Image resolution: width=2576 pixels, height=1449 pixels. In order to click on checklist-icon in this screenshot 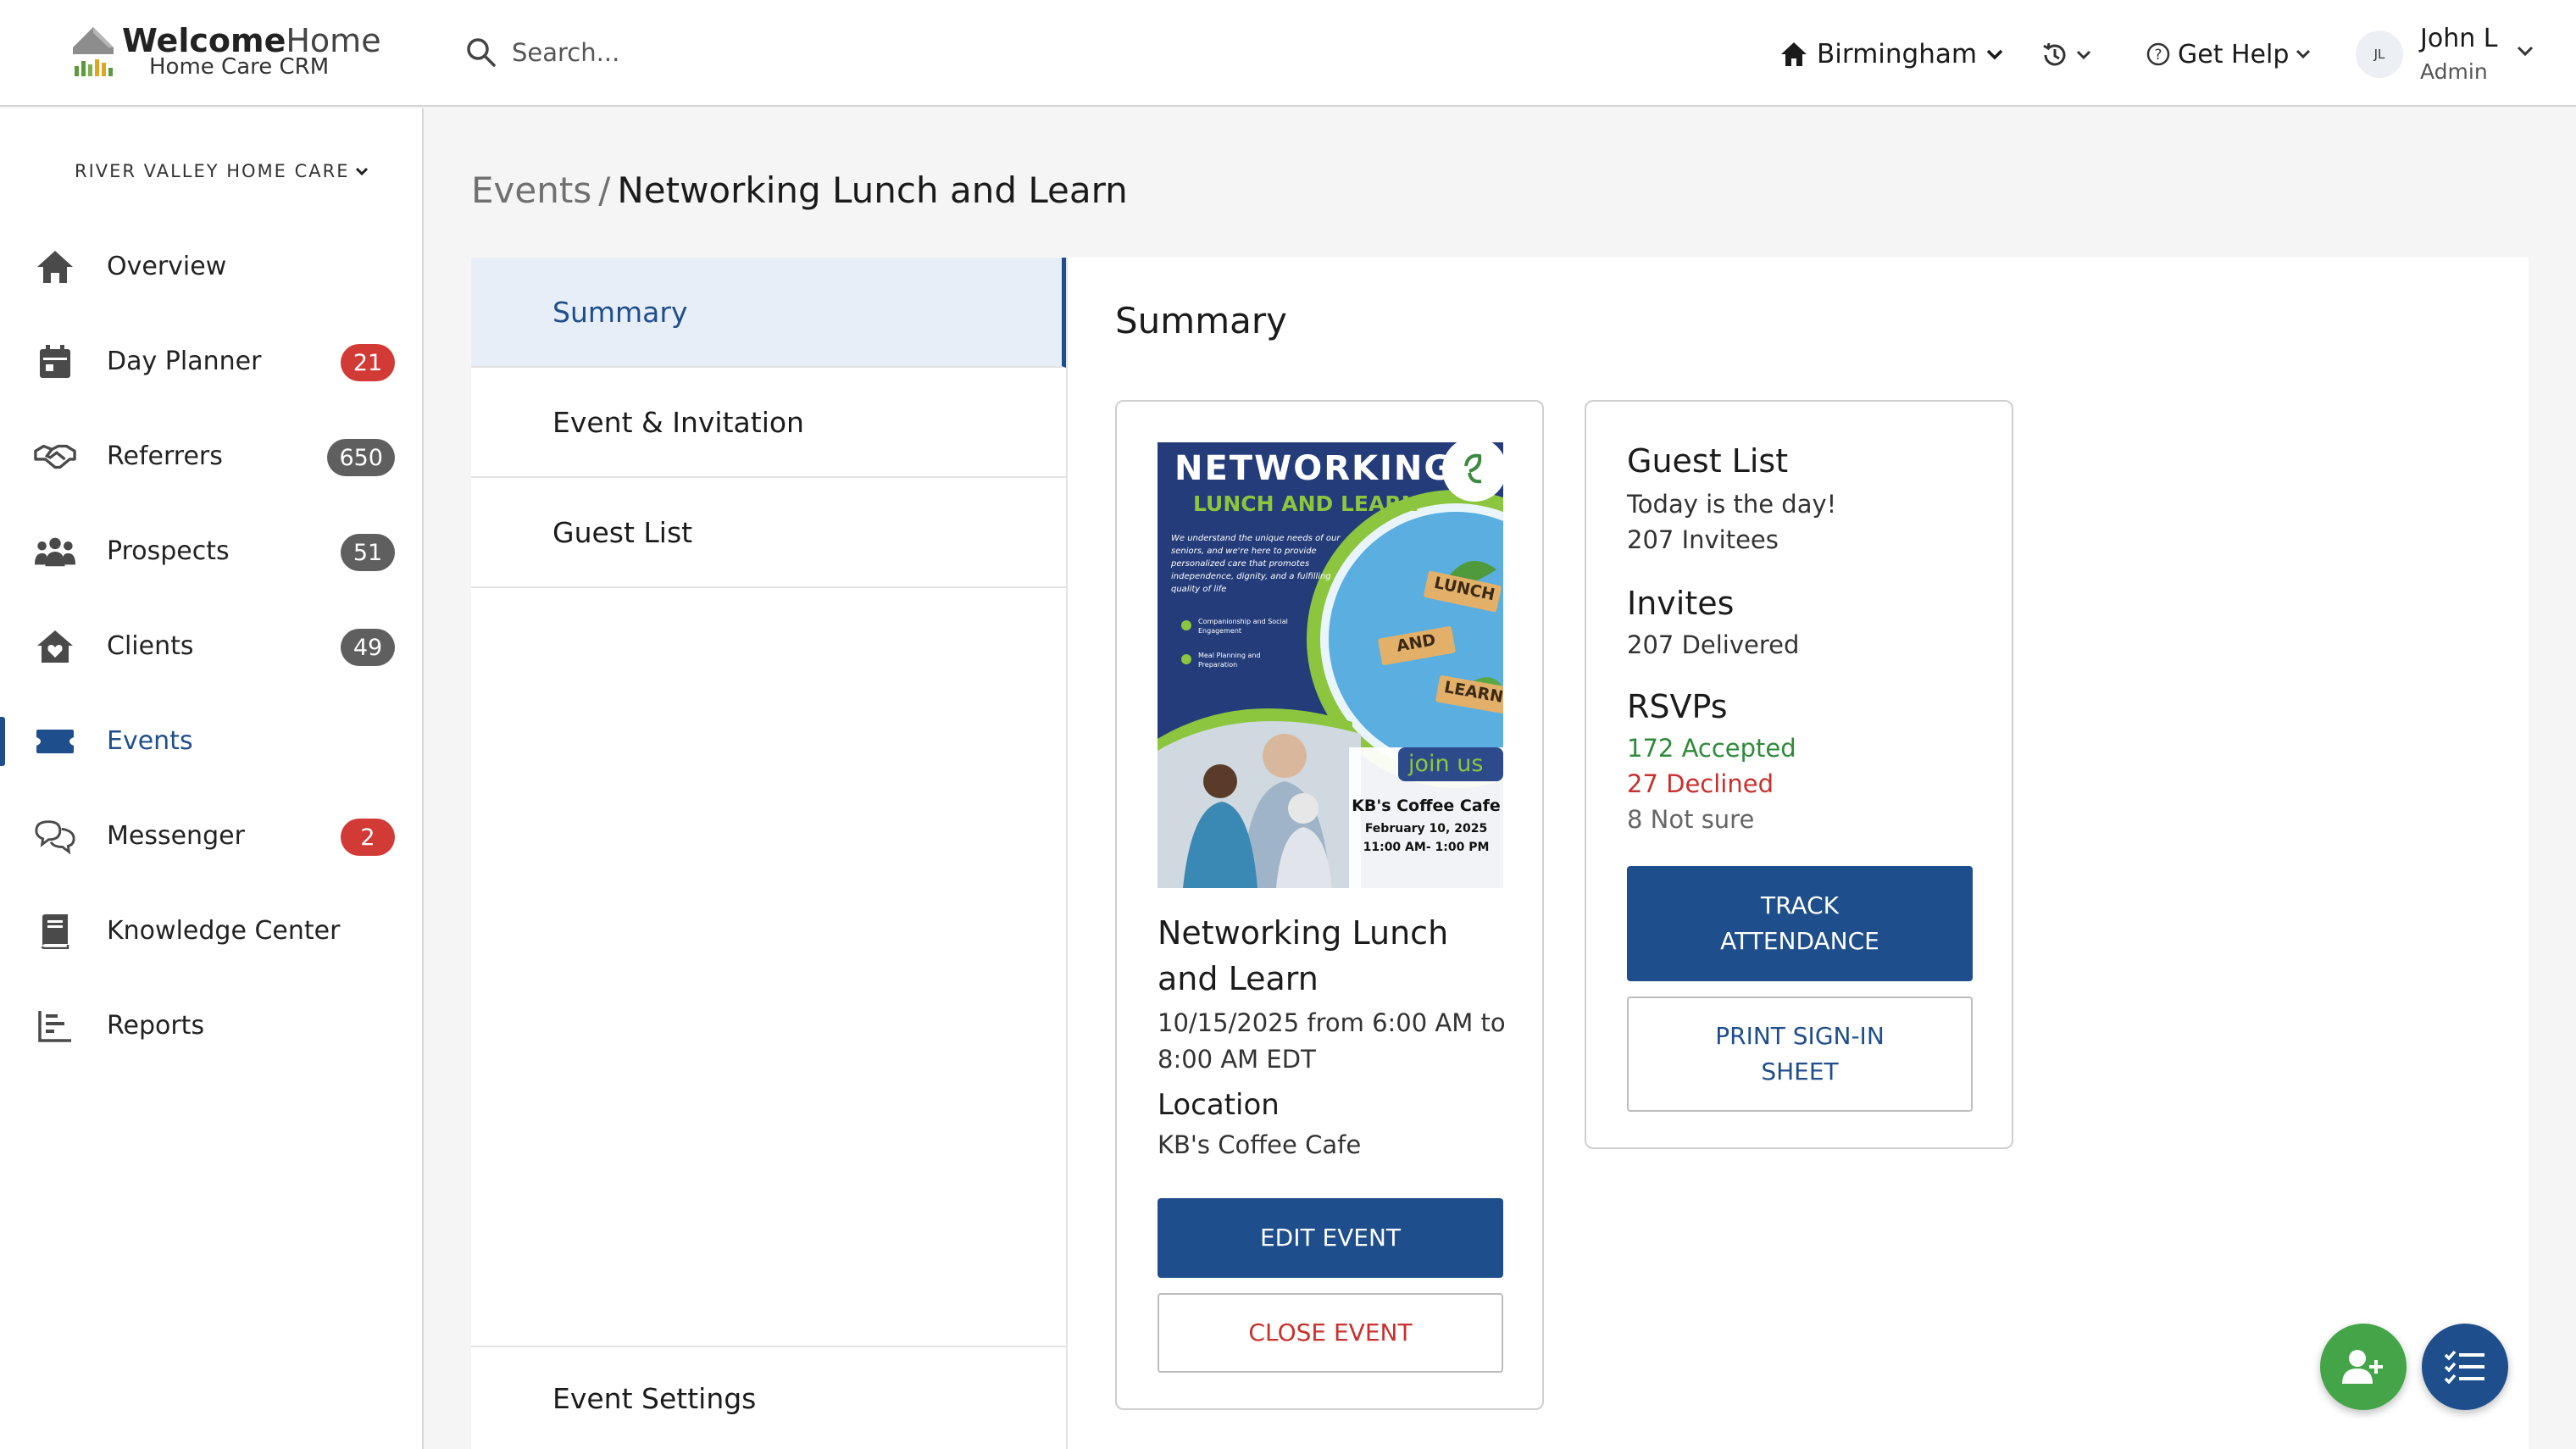, I will do `click(2464, 1367)`.